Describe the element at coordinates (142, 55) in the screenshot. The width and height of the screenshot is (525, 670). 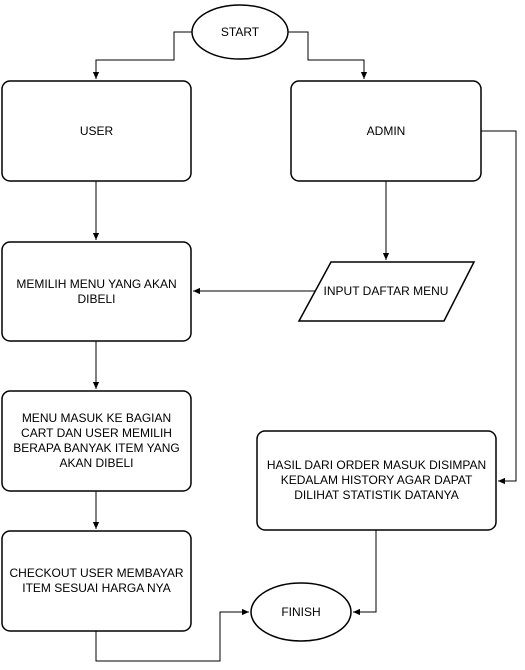
I see `edge-start-to-user` at that location.